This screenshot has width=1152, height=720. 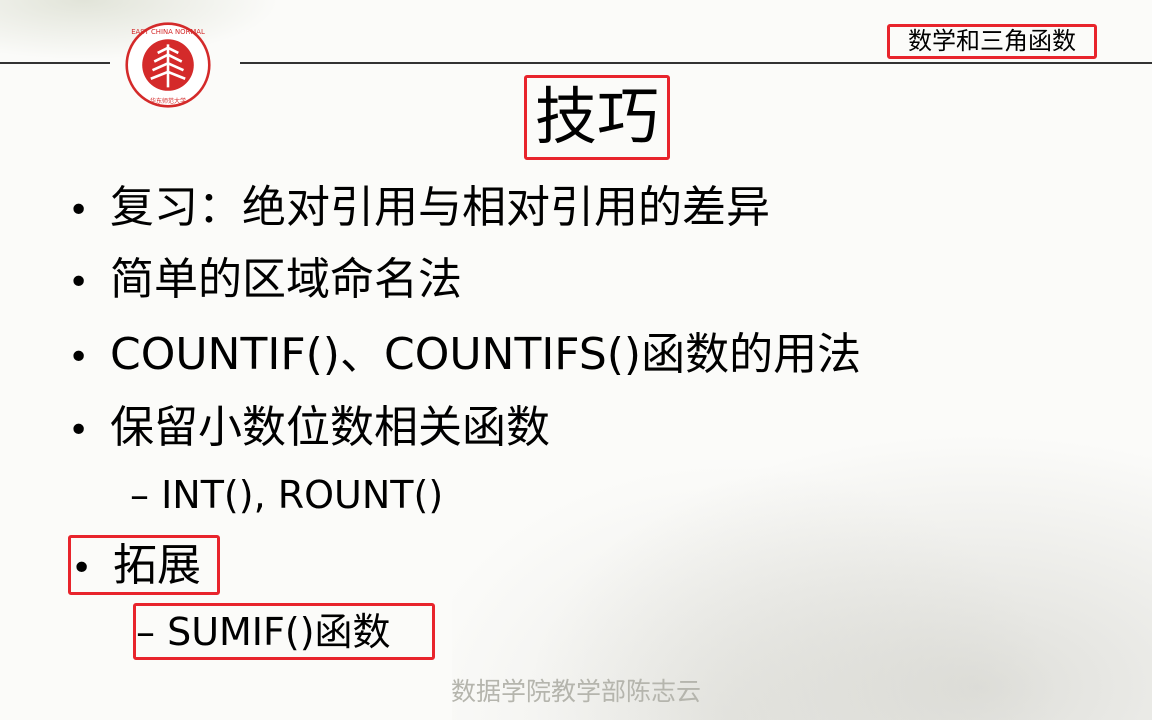 What do you see at coordinates (168, 101) in the screenshot?
I see `svg-text: 华东师范大学` at bounding box center [168, 101].